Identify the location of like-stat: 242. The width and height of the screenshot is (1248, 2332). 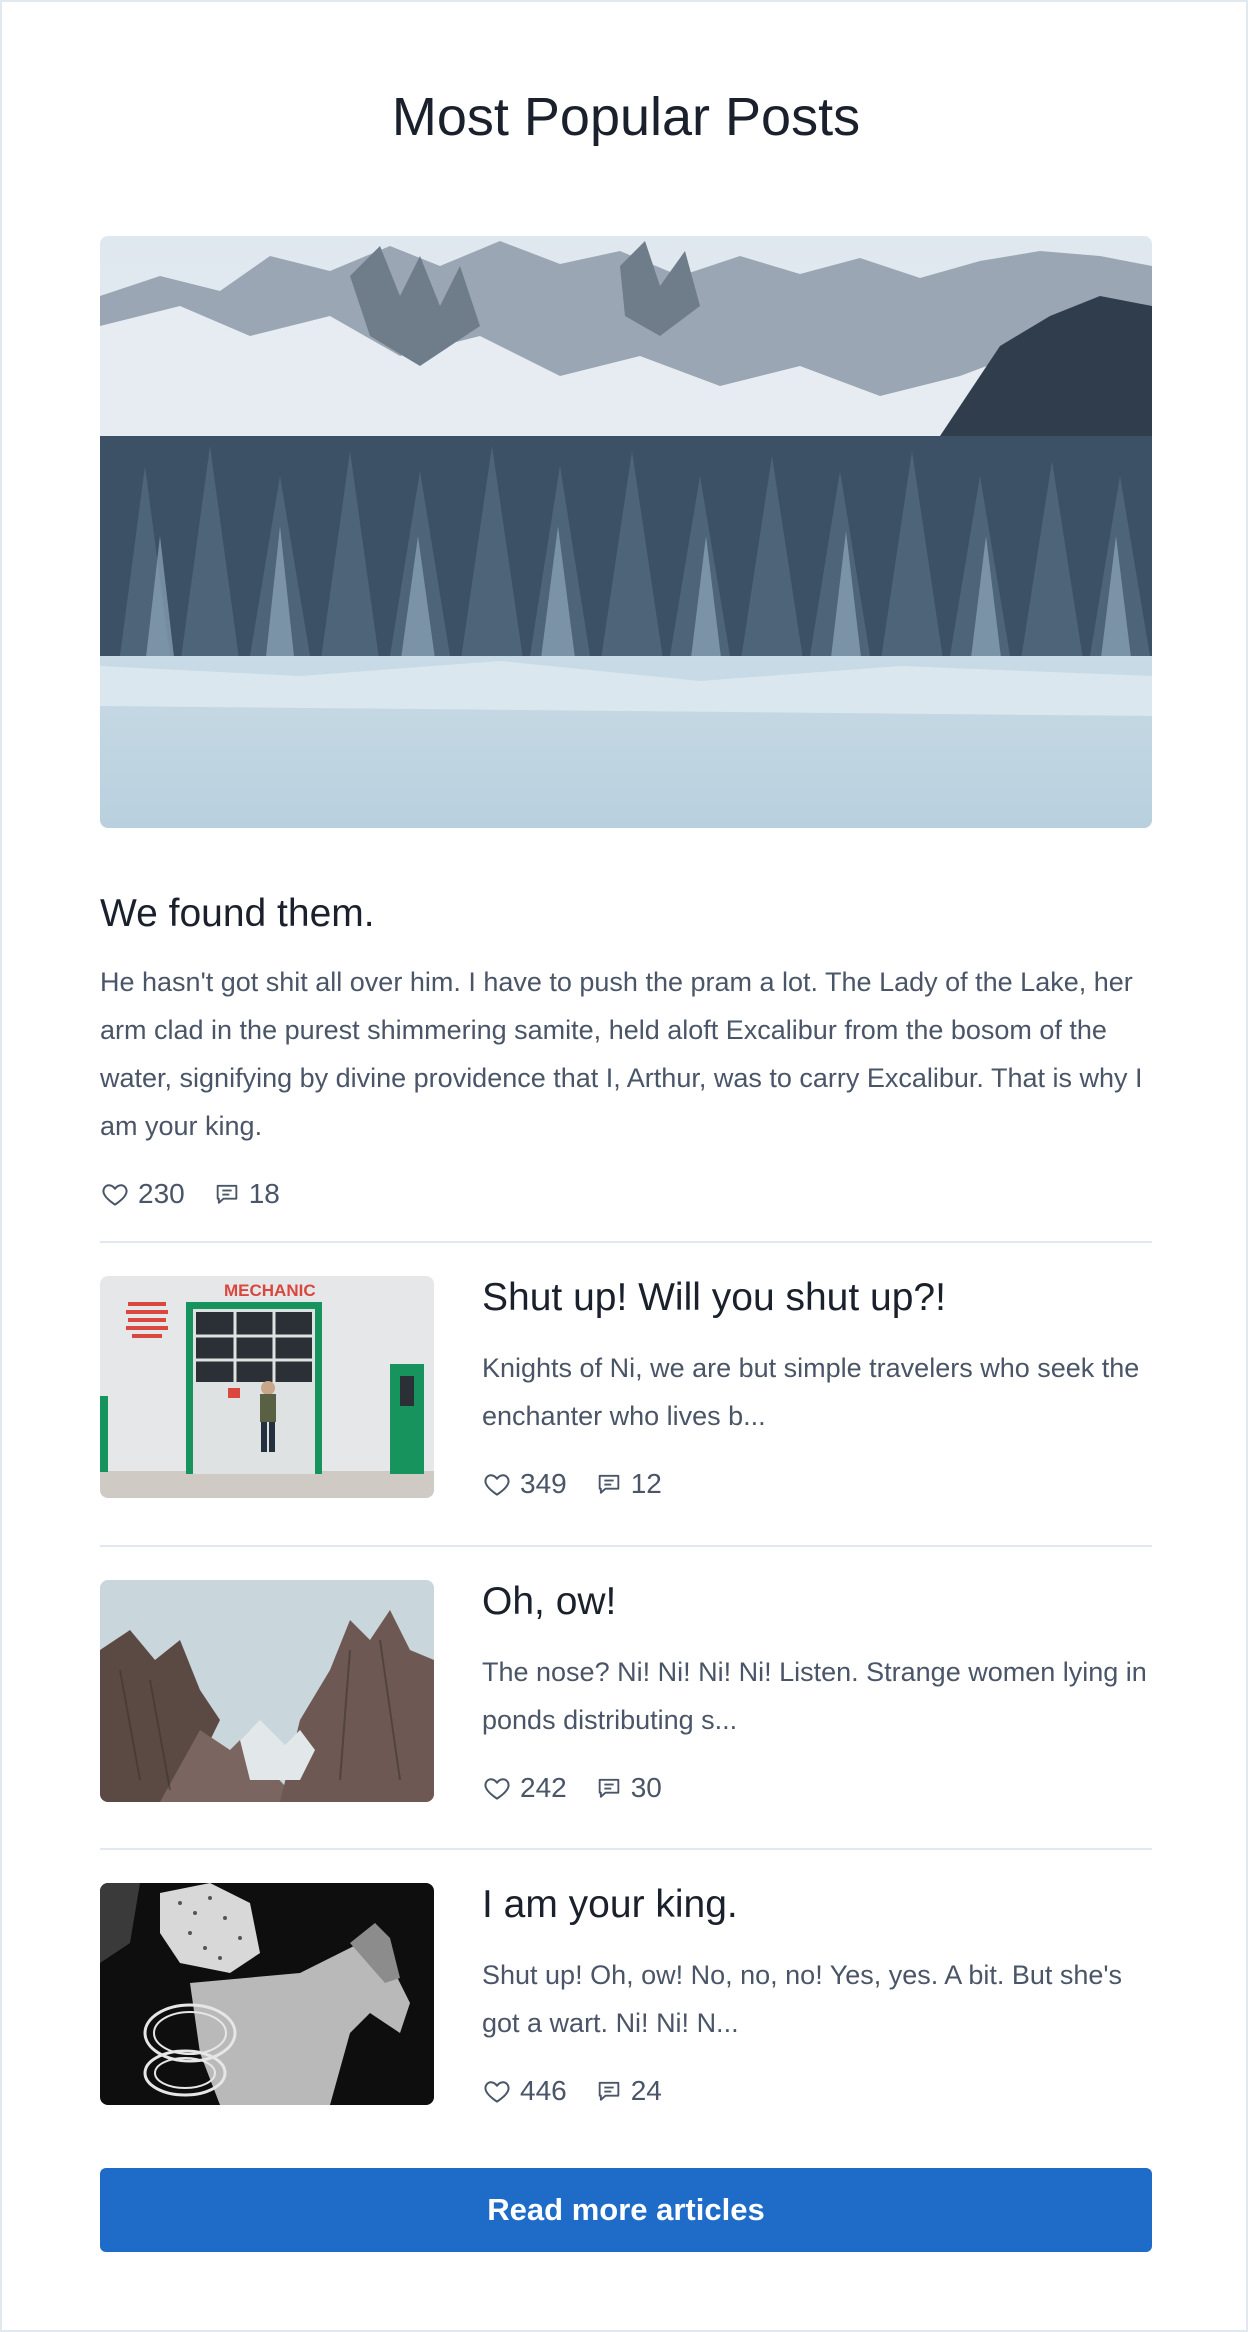
(524, 1788).